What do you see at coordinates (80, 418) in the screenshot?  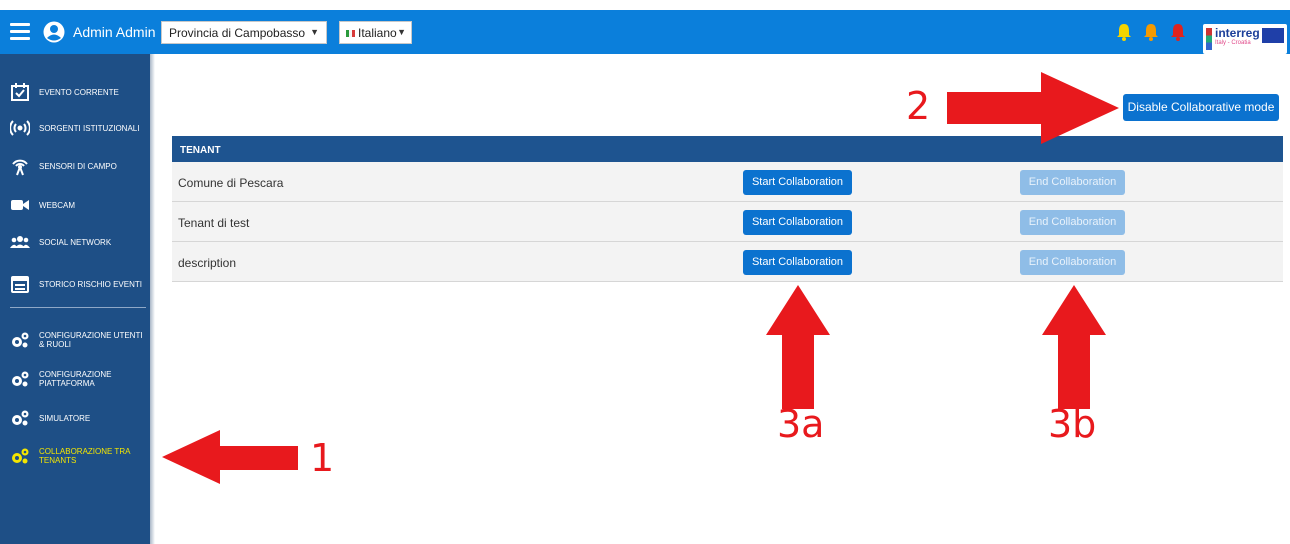 I see `sidebar-item-simulatore: SIMULATORE` at bounding box center [80, 418].